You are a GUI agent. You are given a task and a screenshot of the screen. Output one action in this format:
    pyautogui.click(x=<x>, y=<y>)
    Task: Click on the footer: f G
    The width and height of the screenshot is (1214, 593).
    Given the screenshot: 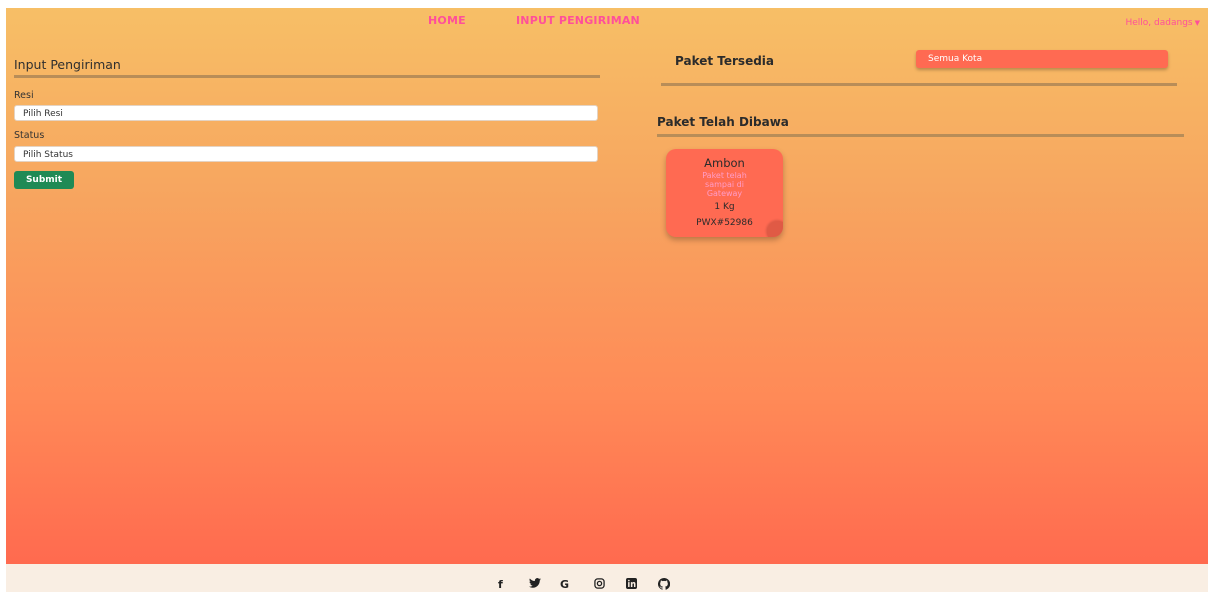 What is the action you would take?
    pyautogui.click(x=607, y=578)
    